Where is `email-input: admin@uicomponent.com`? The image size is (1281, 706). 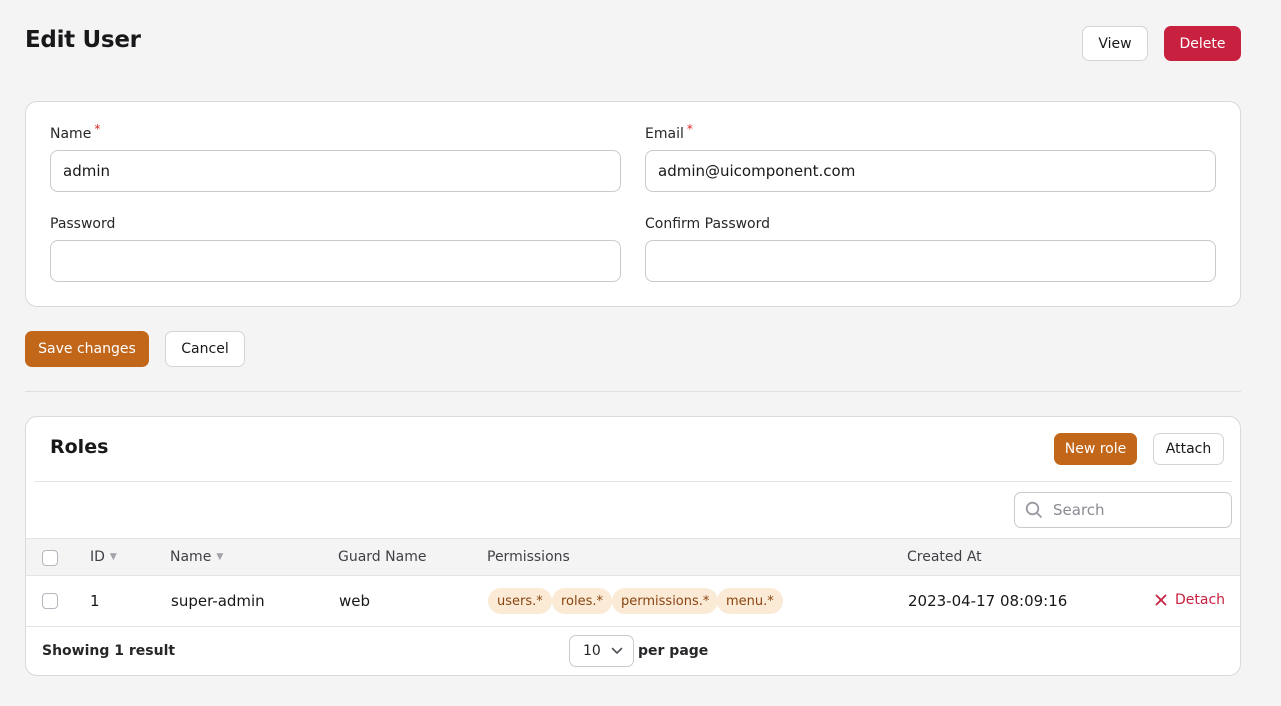
email-input: admin@uicomponent.com is located at coordinates (930, 171).